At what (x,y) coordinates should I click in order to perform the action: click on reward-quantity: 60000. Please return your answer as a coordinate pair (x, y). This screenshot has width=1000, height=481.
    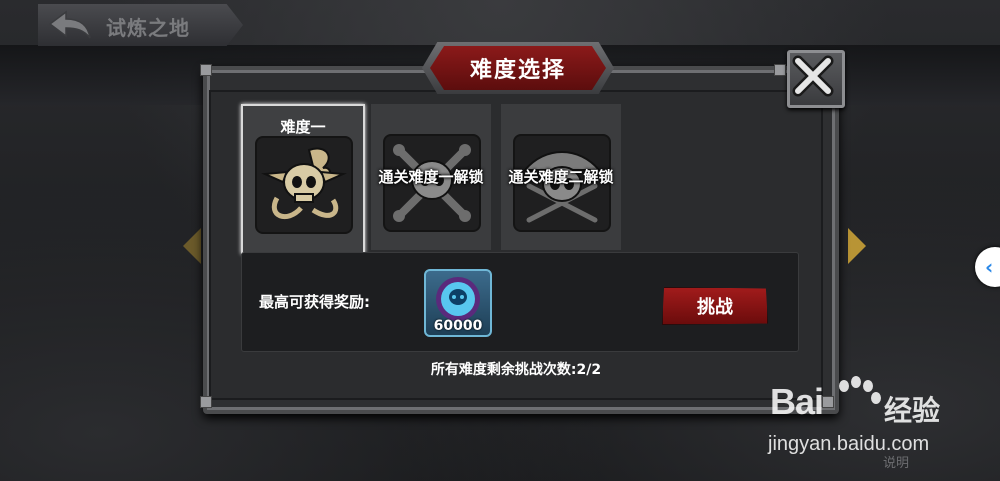
    Looking at the image, I should click on (458, 326).